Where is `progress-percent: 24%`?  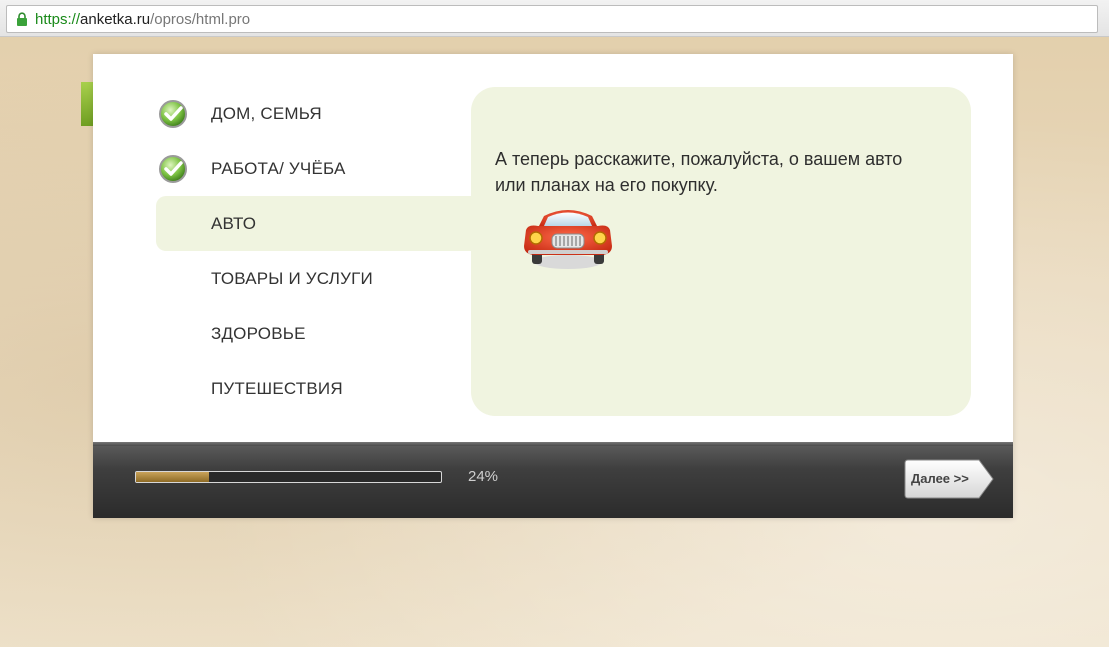
progress-percent: 24% is located at coordinates (483, 476).